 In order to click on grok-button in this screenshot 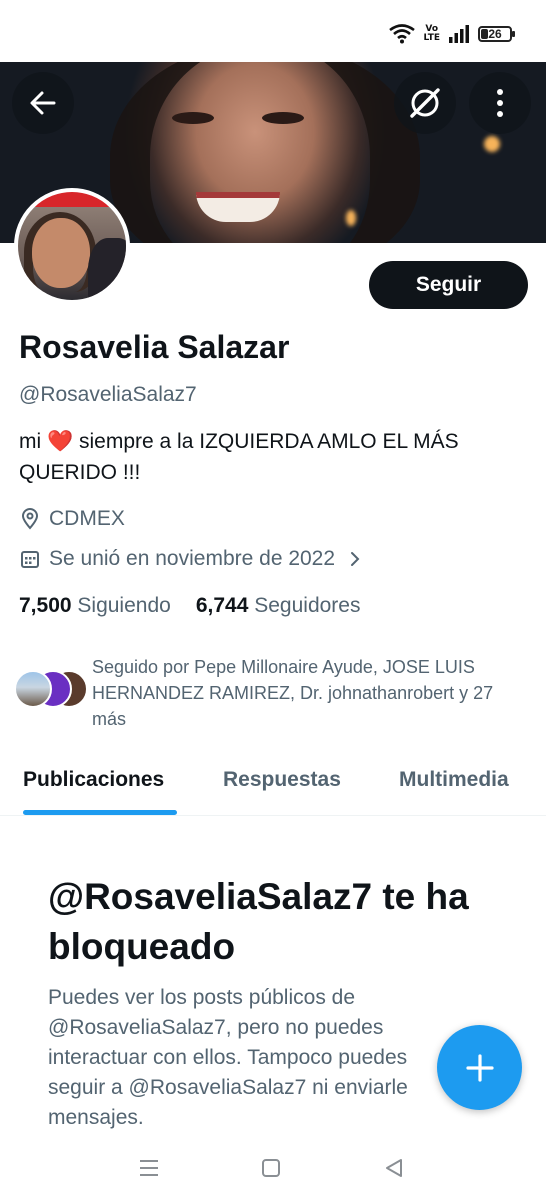, I will do `click(425, 103)`.